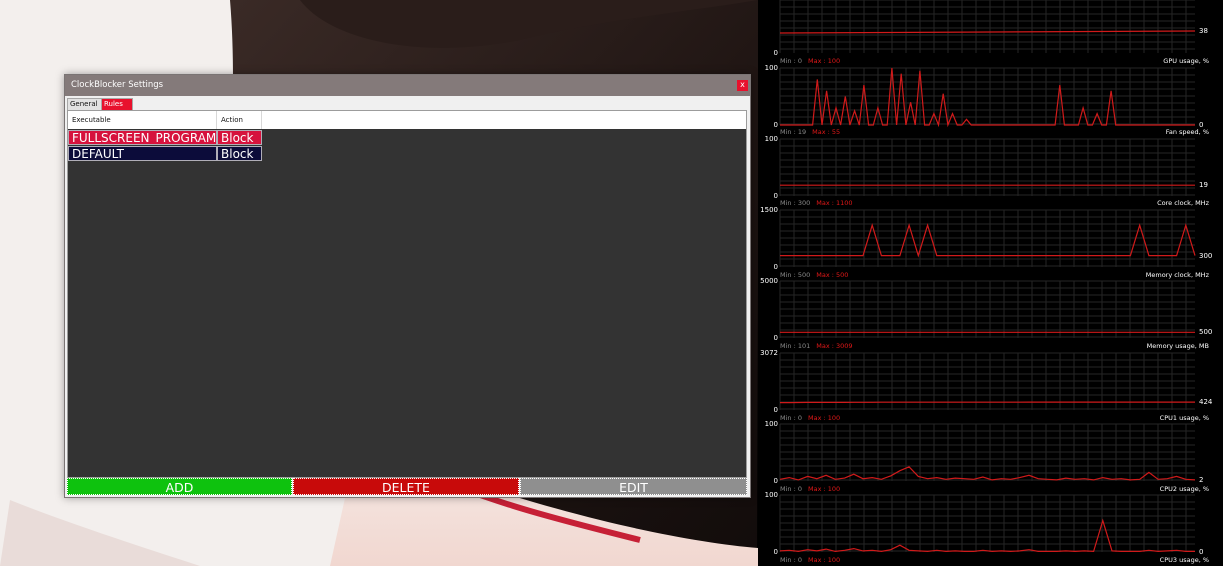  I want to click on add-button: ADD, so click(179, 486).